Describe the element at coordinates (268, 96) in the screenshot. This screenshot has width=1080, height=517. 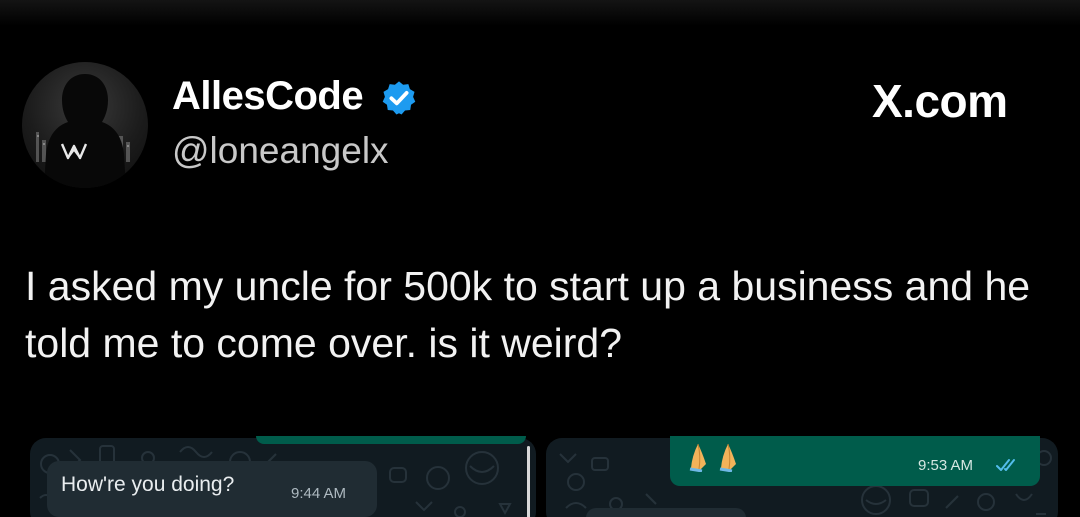
I see `author-name: AllesCode` at that location.